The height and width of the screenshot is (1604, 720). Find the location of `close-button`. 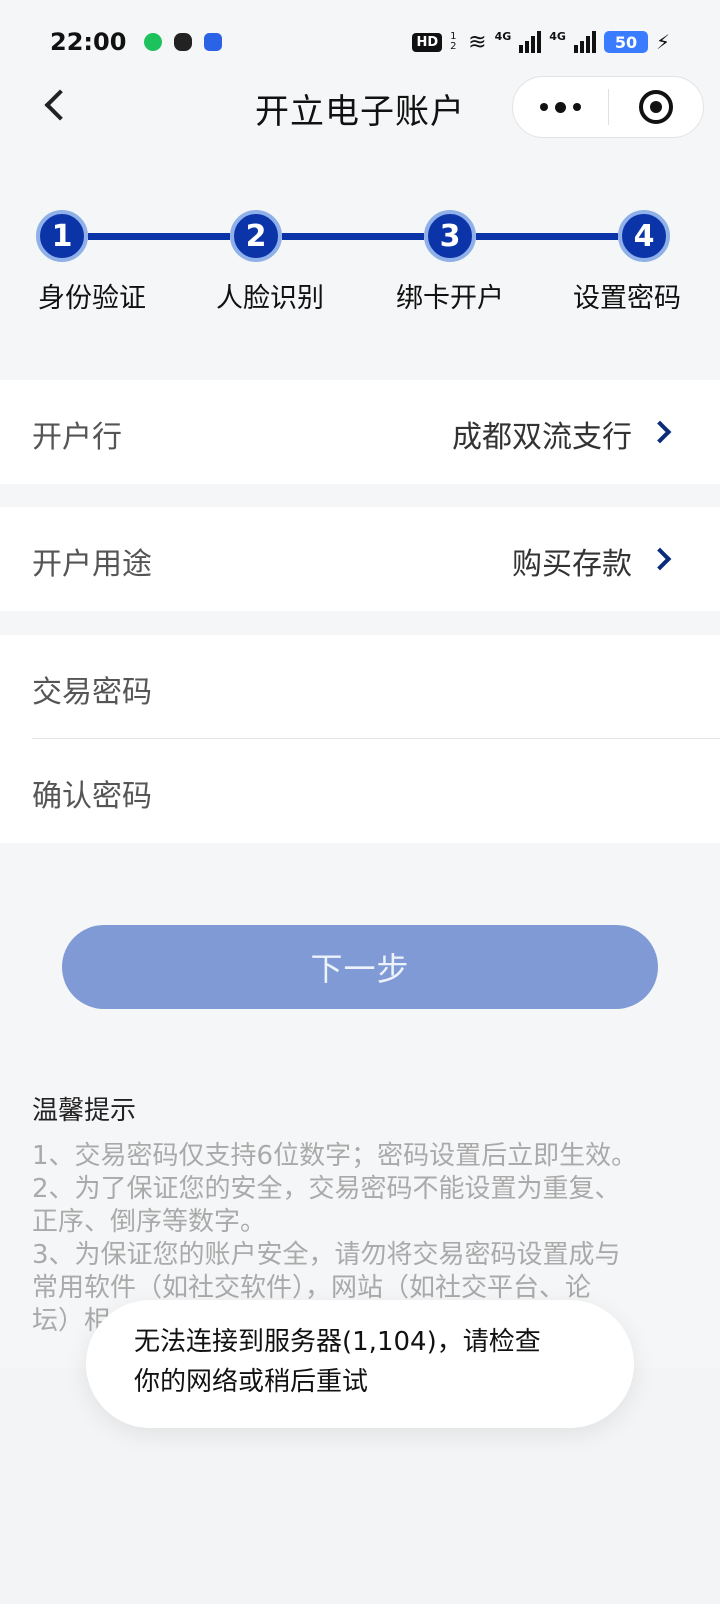

close-button is located at coordinates (656, 107).